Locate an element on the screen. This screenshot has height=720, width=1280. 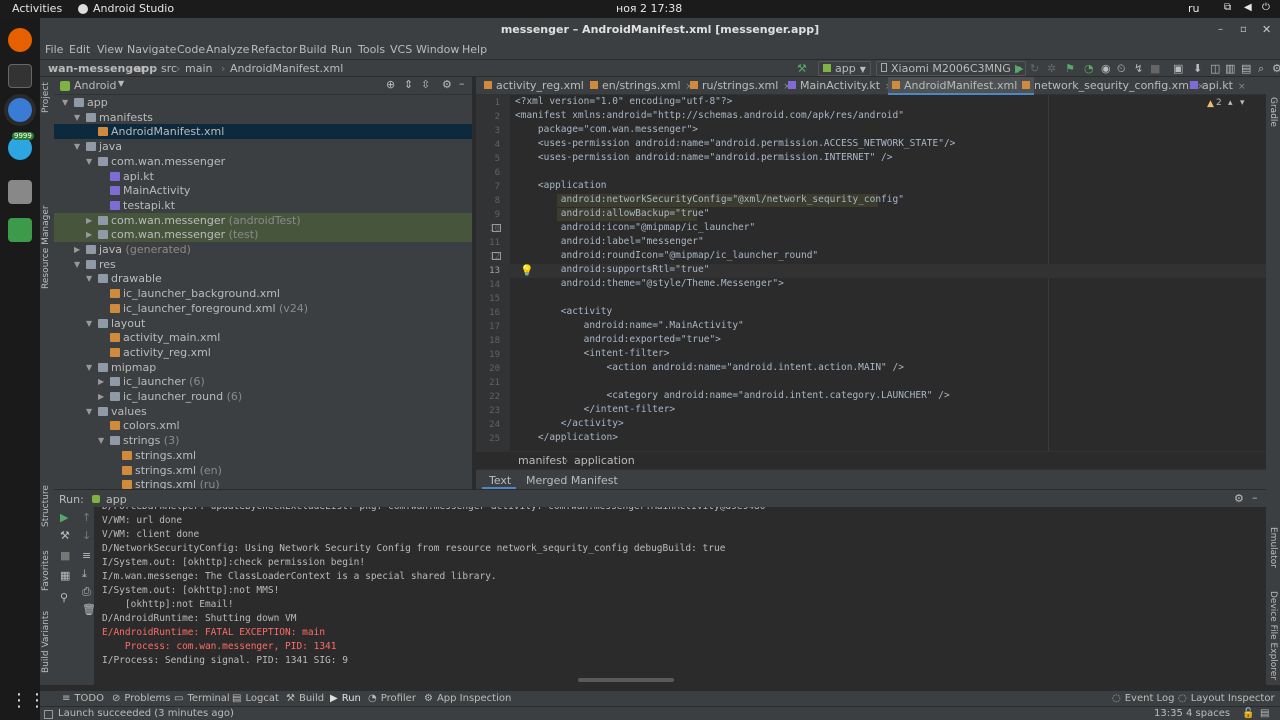
tab-activity-reg-xml: activity_reg.xml× is located at coordinates (540, 86).